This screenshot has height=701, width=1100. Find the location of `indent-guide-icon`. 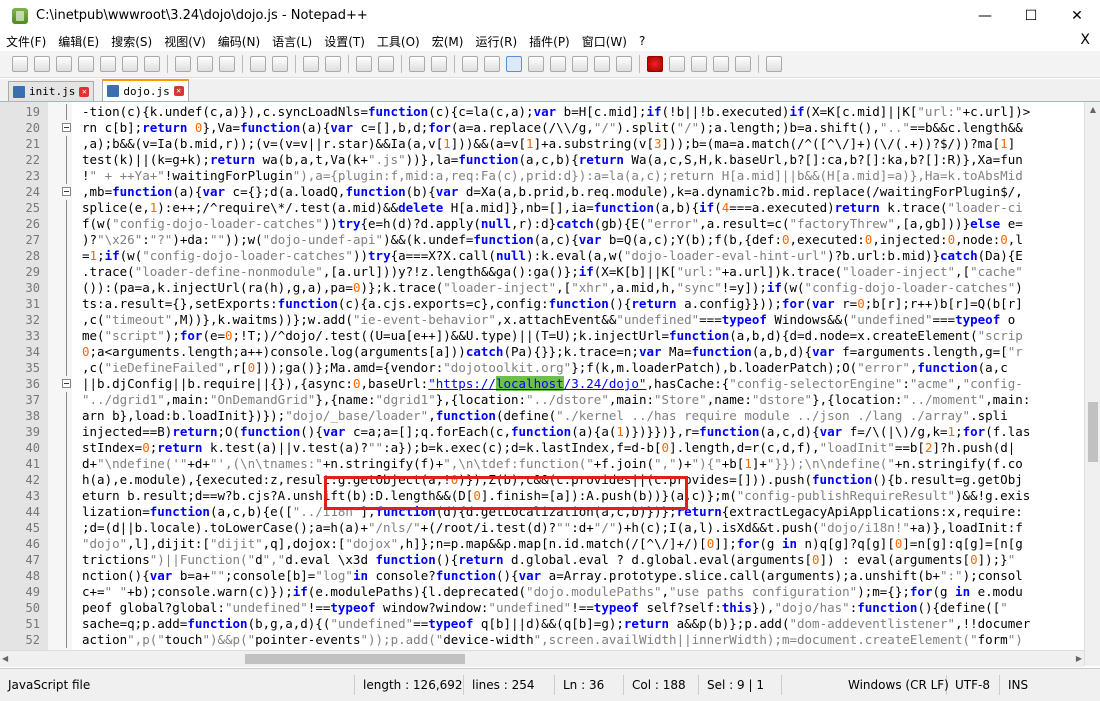

indent-guide-icon is located at coordinates (514, 64).